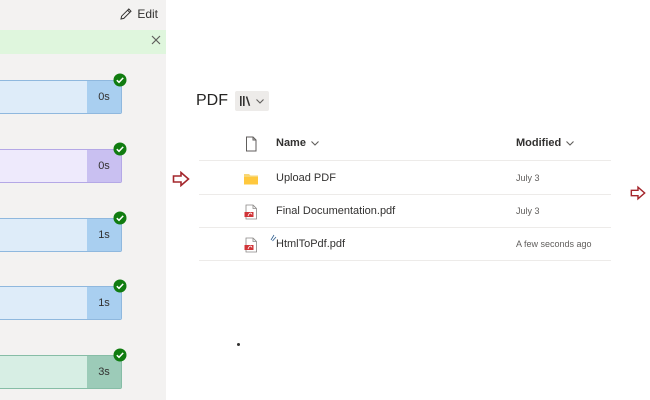  Describe the element at coordinates (83, 42) in the screenshot. I see `success-banner` at that location.